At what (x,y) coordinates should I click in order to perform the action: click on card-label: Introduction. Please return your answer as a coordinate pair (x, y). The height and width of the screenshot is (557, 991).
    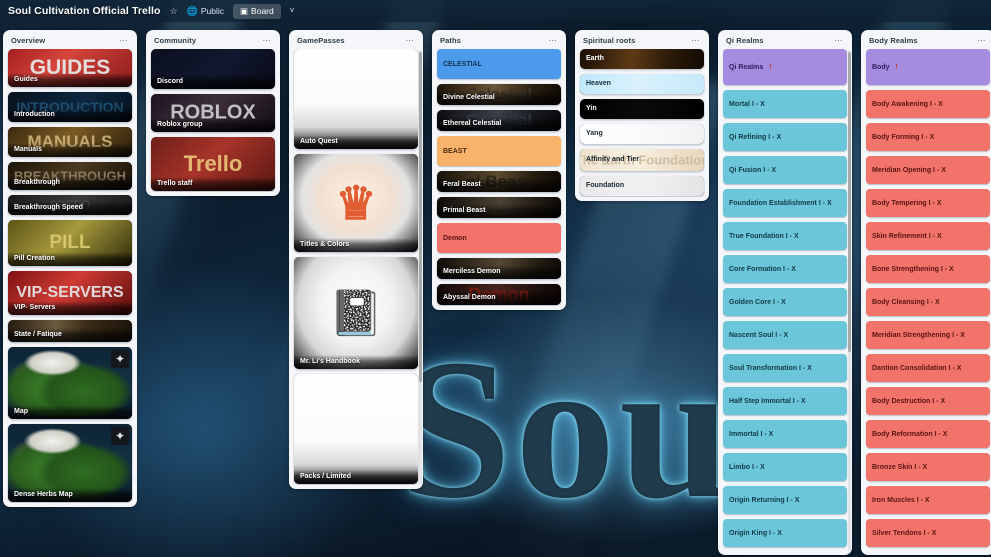
    Looking at the image, I should click on (70, 115).